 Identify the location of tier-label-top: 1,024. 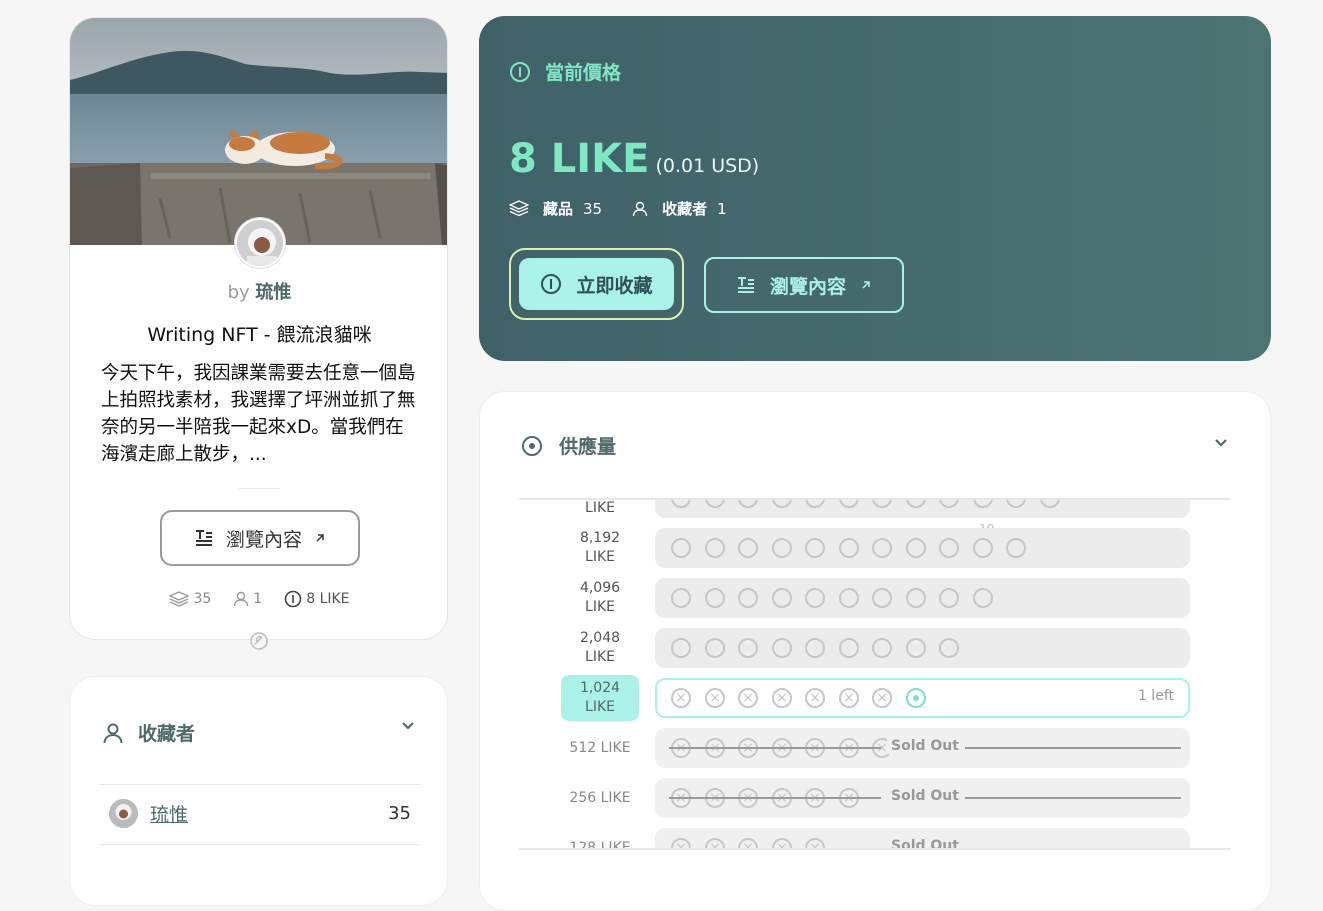
(600, 688).